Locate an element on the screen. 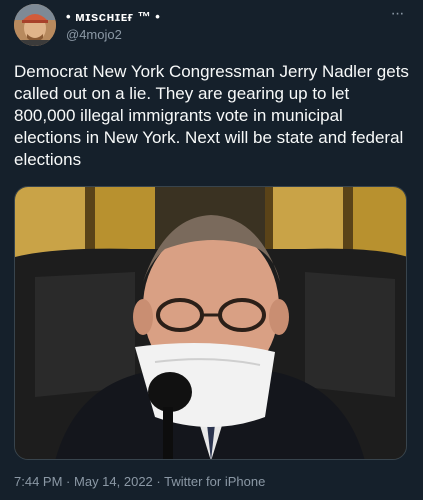  tweet-header: • ᴍɪsᴄʜɪᴇғ ™ • @4mojo2 ··· is located at coordinates (211, 26).